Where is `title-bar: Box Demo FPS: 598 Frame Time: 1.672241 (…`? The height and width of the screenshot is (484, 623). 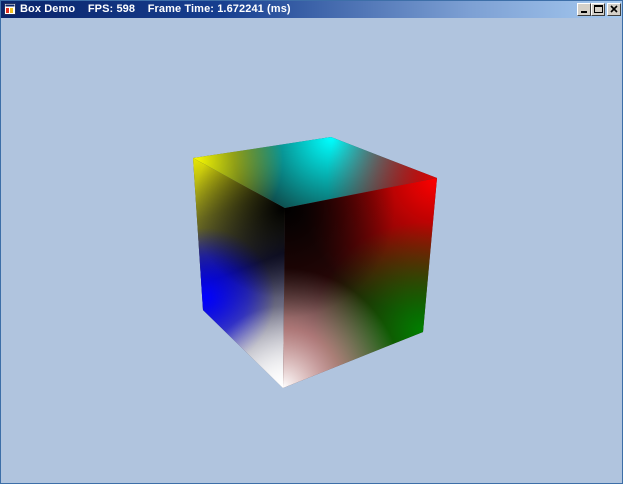
title-bar: Box Demo FPS: 598 Frame Time: 1.672241 (… is located at coordinates (311, 9).